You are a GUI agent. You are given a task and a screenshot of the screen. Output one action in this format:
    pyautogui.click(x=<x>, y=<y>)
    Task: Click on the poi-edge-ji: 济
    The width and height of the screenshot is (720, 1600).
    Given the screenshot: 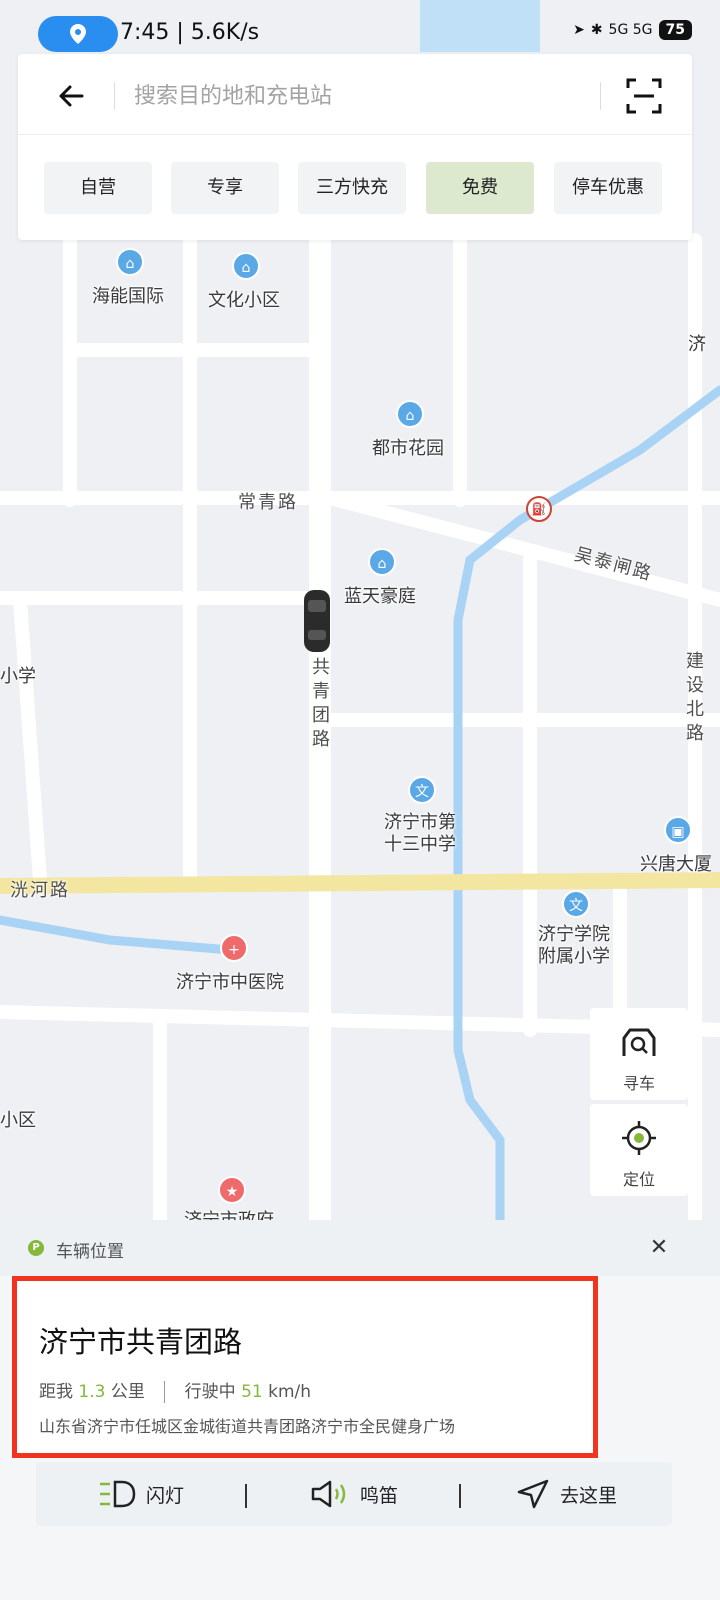 What is the action you would take?
    pyautogui.click(x=697, y=344)
    